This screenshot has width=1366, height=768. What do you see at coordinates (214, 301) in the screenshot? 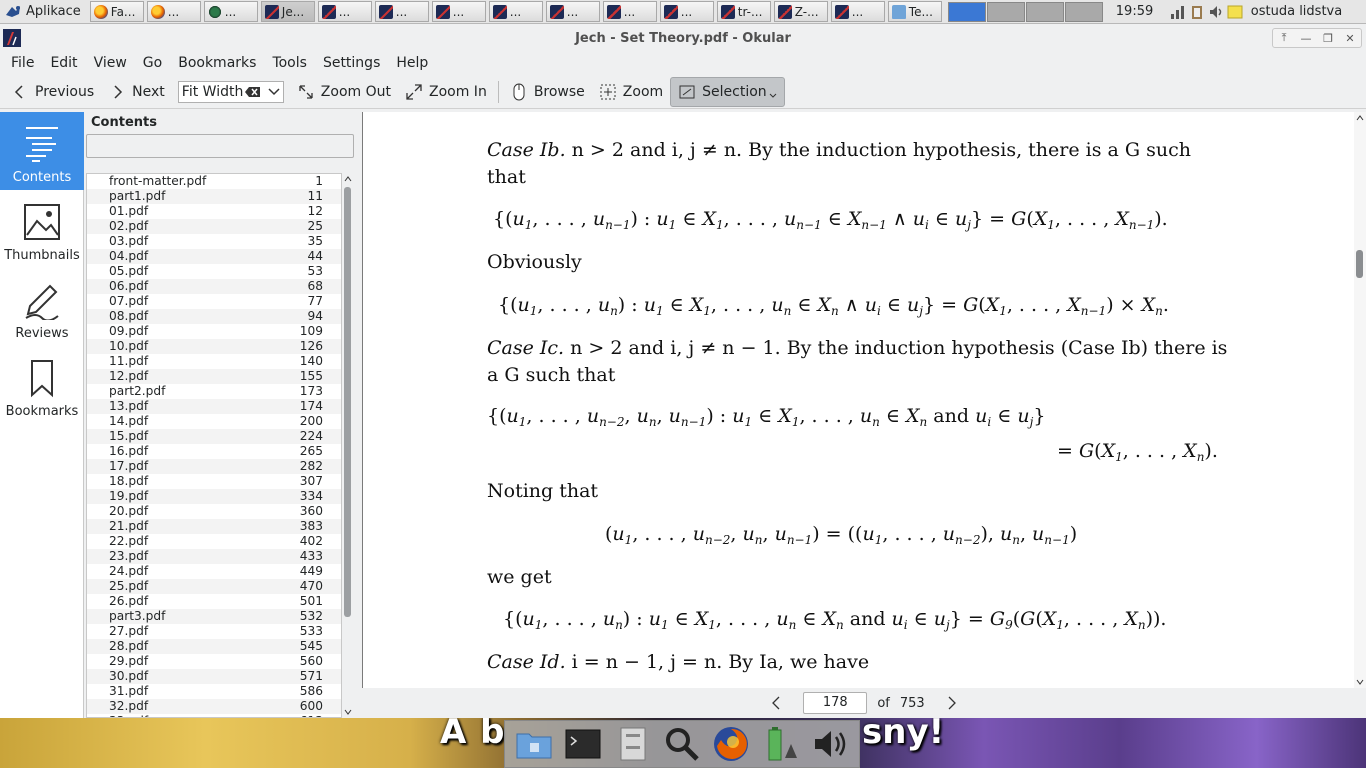
I see `toc-entry: 07.pdf 77` at bounding box center [214, 301].